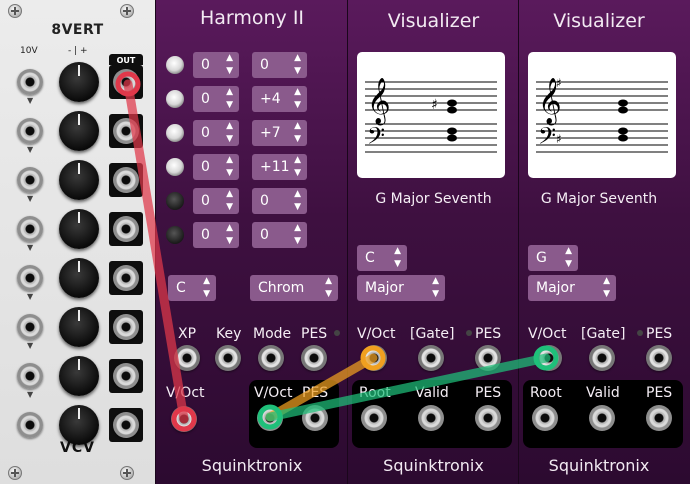  Describe the element at coordinates (546, 393) in the screenshot. I see `label-root: Root` at that location.